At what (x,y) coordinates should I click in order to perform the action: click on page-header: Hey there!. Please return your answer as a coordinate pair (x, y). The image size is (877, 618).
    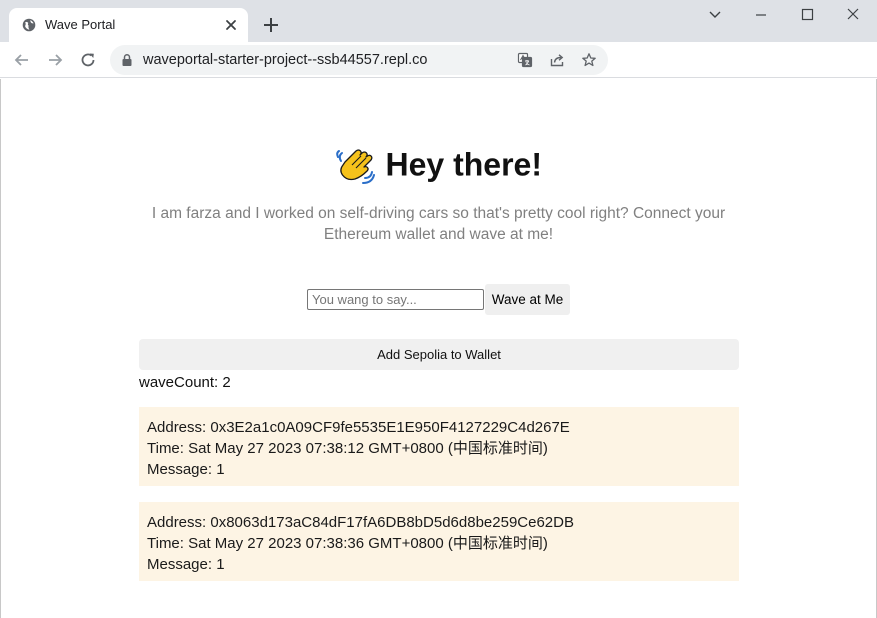
    Looking at the image, I should click on (438, 165).